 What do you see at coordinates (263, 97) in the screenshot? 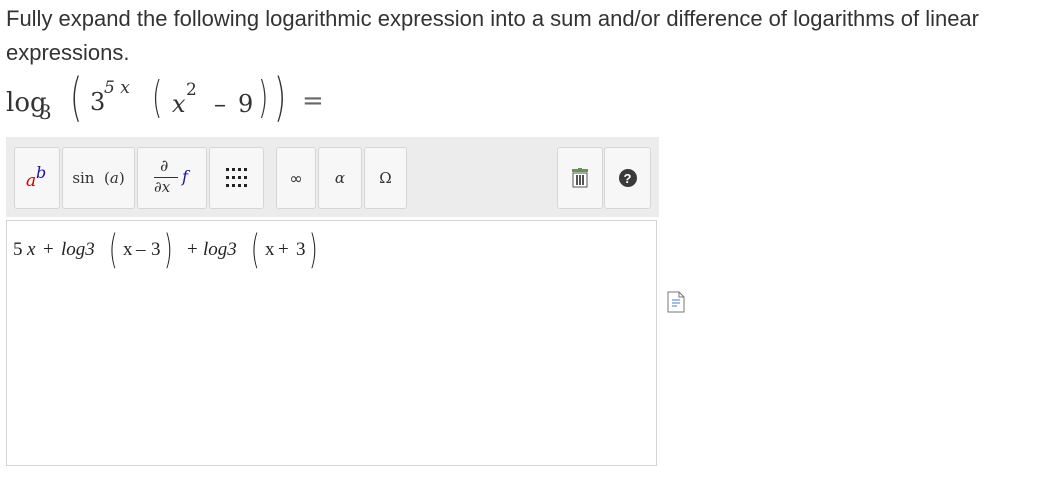
I see `inner-close-paren: )` at bounding box center [263, 97].